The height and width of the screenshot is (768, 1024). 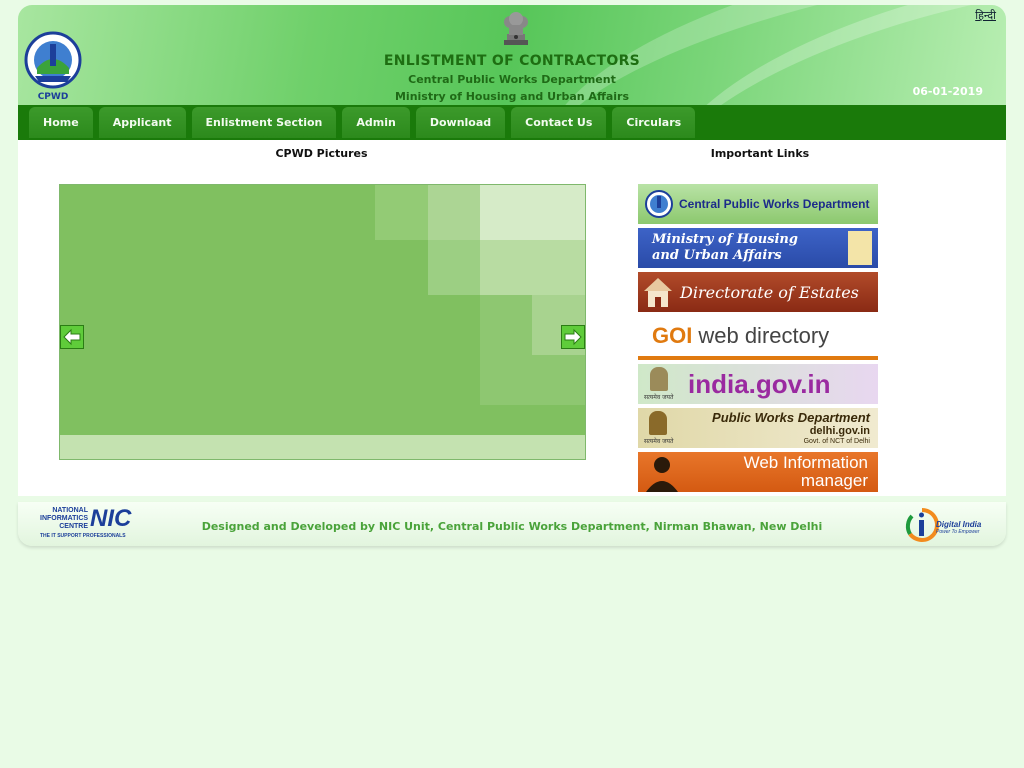 What do you see at coordinates (70, 510) in the screenshot?
I see `nic-line1: NATIONAL` at bounding box center [70, 510].